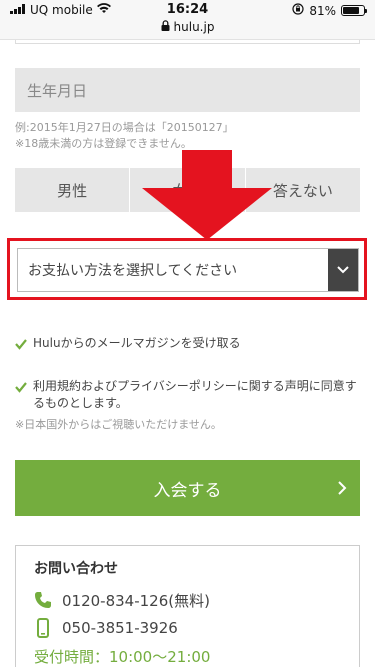 The image size is (375, 667). Describe the element at coordinates (187, 90) in the screenshot. I see `birthdate-field: 生年月日` at that location.